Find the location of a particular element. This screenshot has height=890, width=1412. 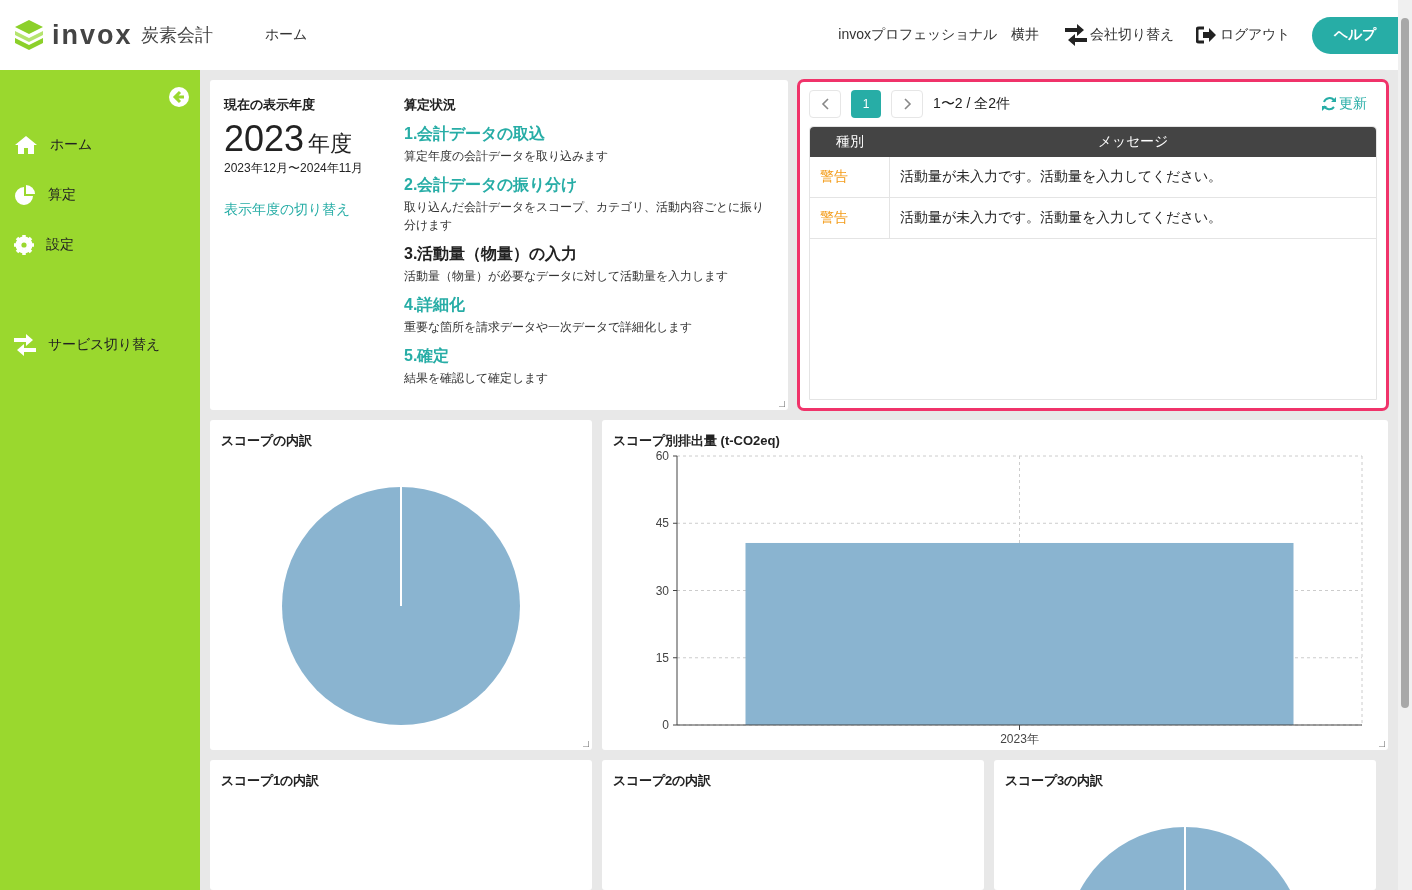

step-description: 重要な箇所を請求データや一次データで詳細化します is located at coordinates (548, 327).